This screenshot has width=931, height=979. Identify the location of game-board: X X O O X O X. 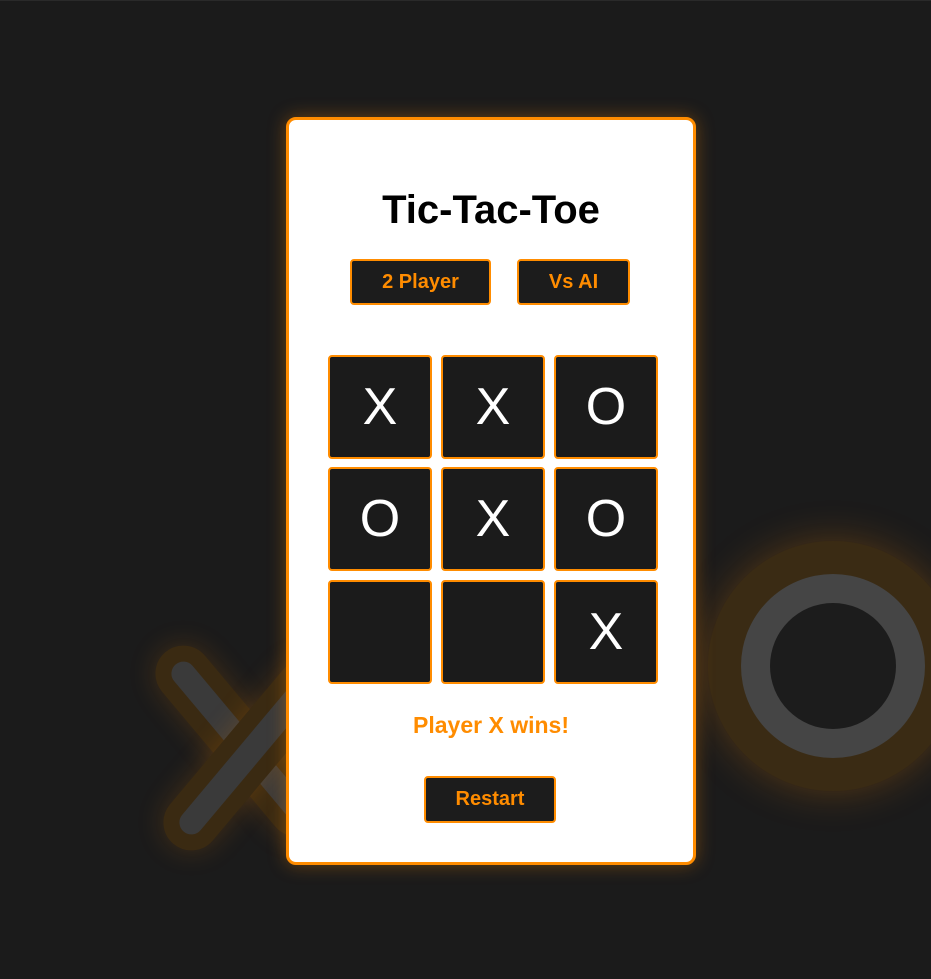
(493, 520).